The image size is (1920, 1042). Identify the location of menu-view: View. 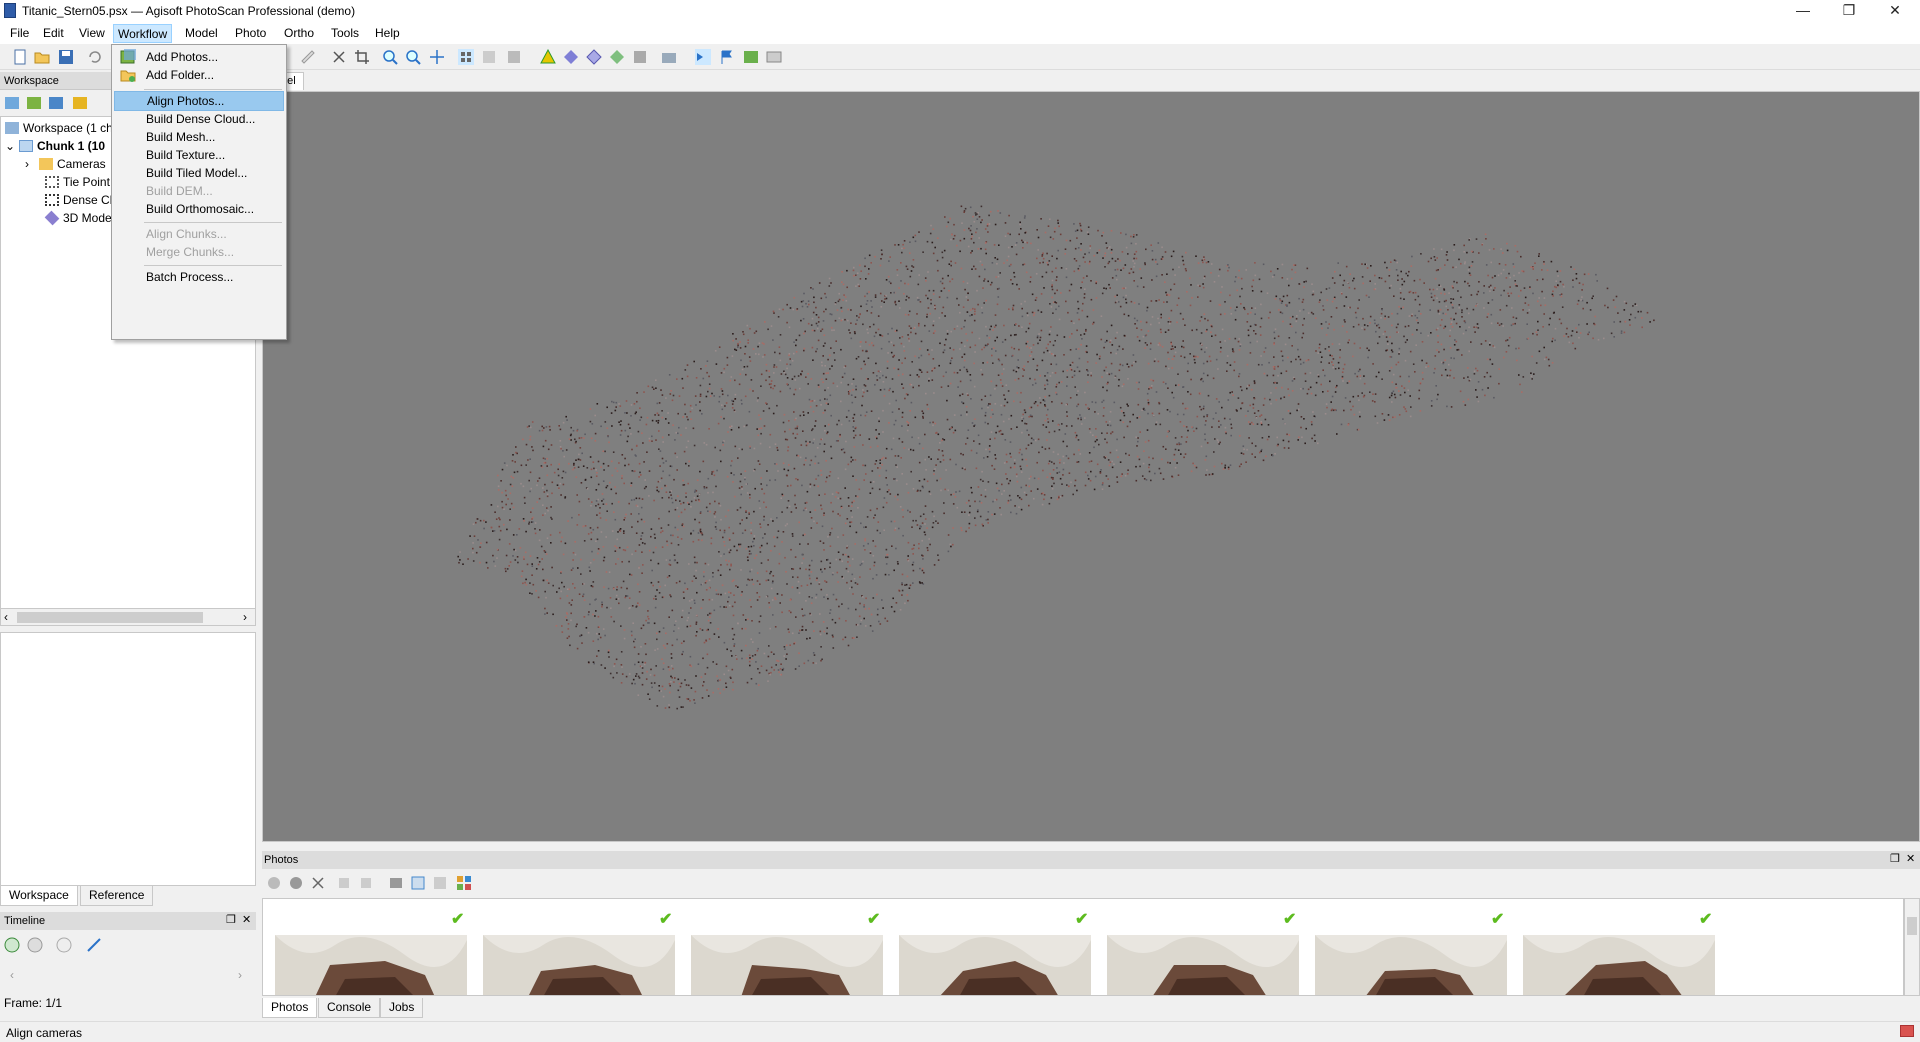
(92, 33).